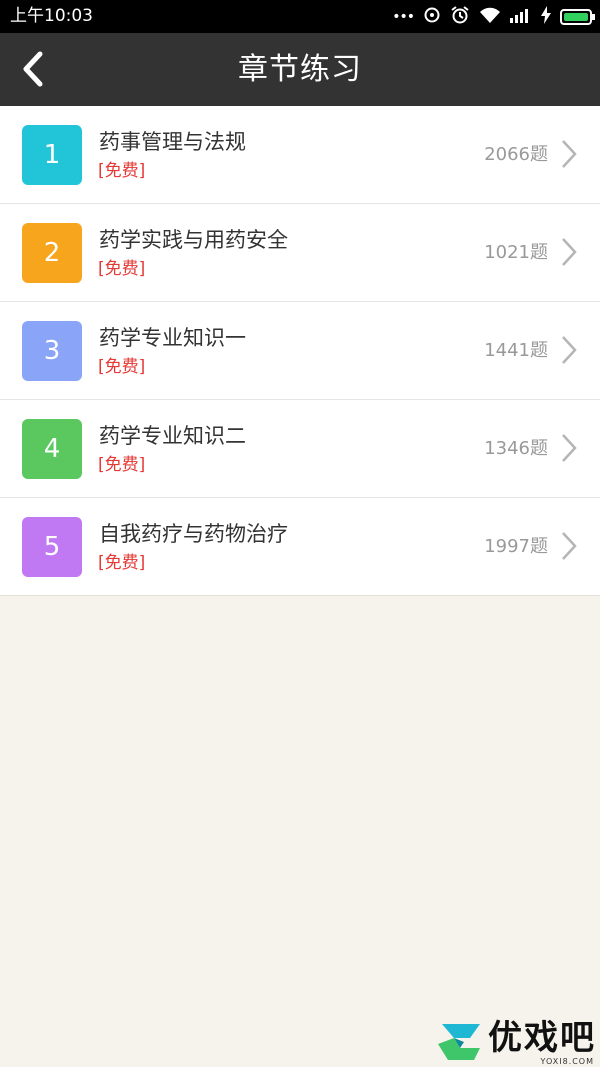  Describe the element at coordinates (300, 16) in the screenshot. I see `status-bar: 上午10:03 •••` at that location.